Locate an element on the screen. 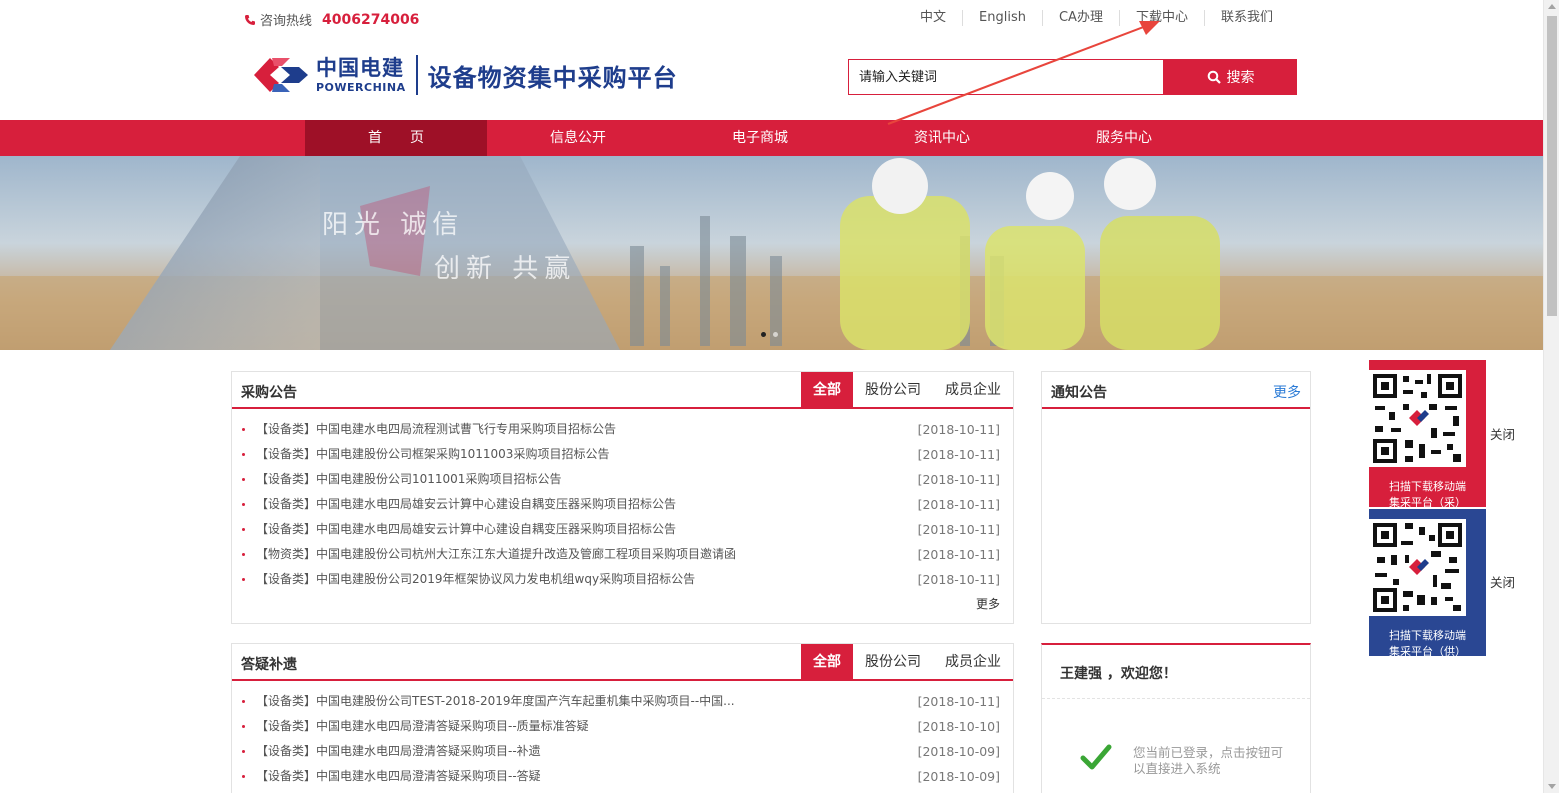 The width and height of the screenshot is (1559, 793). annotation-arrow-line is located at coordinates (1017, 75).